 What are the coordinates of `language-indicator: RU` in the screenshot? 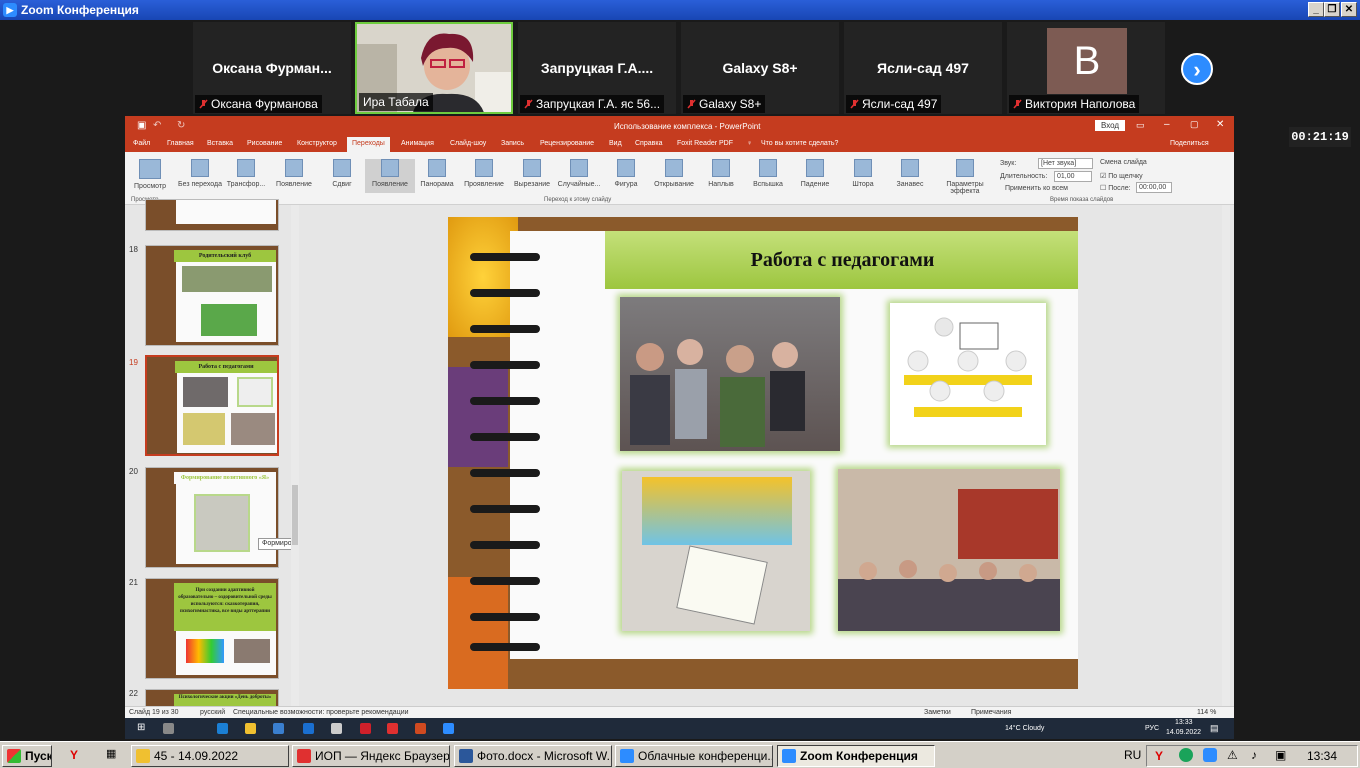 It's located at (1132, 755).